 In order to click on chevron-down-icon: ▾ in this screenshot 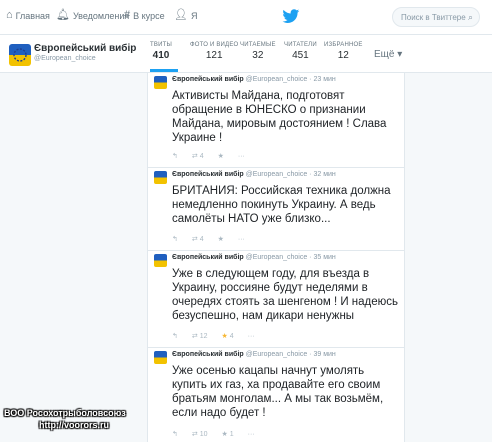, I will do `click(400, 54)`.